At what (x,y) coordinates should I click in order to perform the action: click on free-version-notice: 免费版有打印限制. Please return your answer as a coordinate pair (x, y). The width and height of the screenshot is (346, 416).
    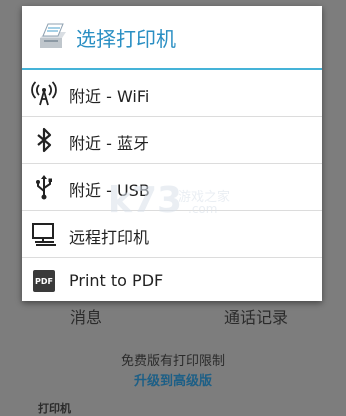
    Looking at the image, I should click on (172, 361).